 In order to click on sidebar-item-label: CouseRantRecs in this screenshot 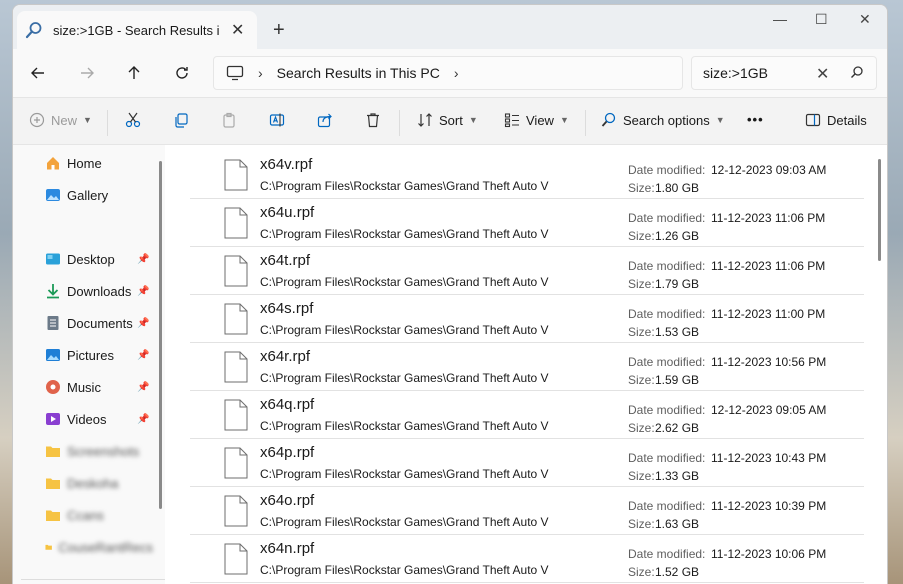, I will do `click(105, 547)`.